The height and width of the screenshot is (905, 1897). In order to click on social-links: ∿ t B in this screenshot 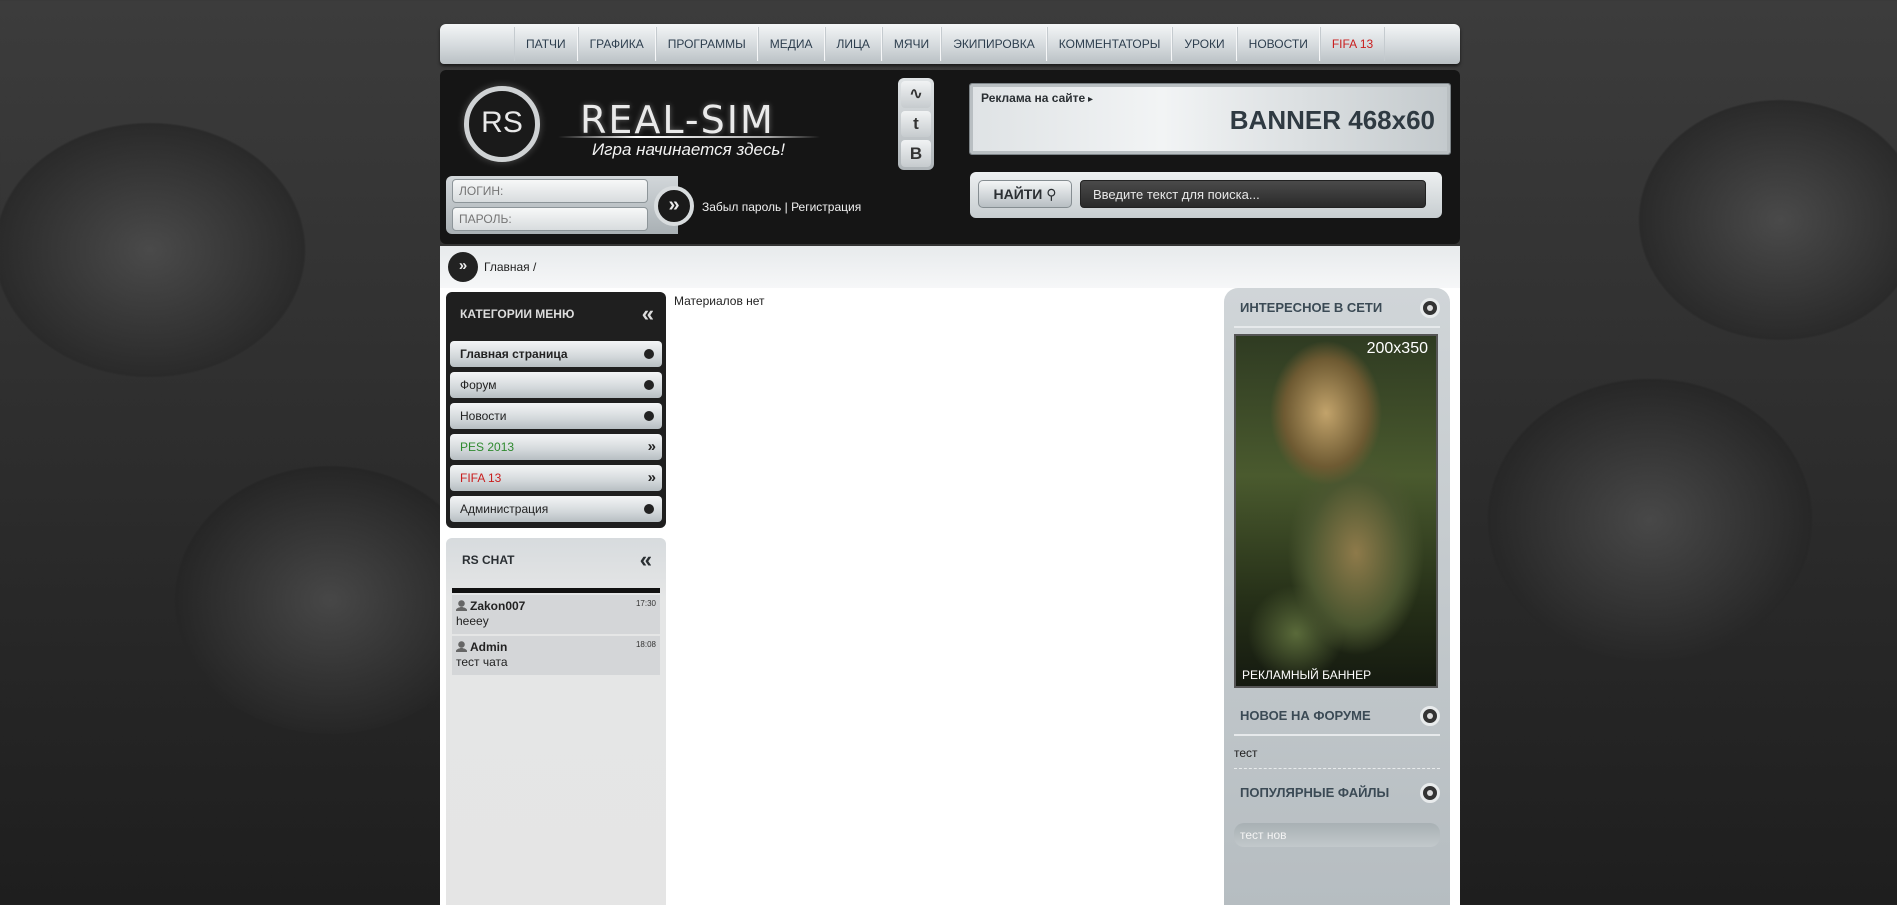, I will do `click(916, 124)`.